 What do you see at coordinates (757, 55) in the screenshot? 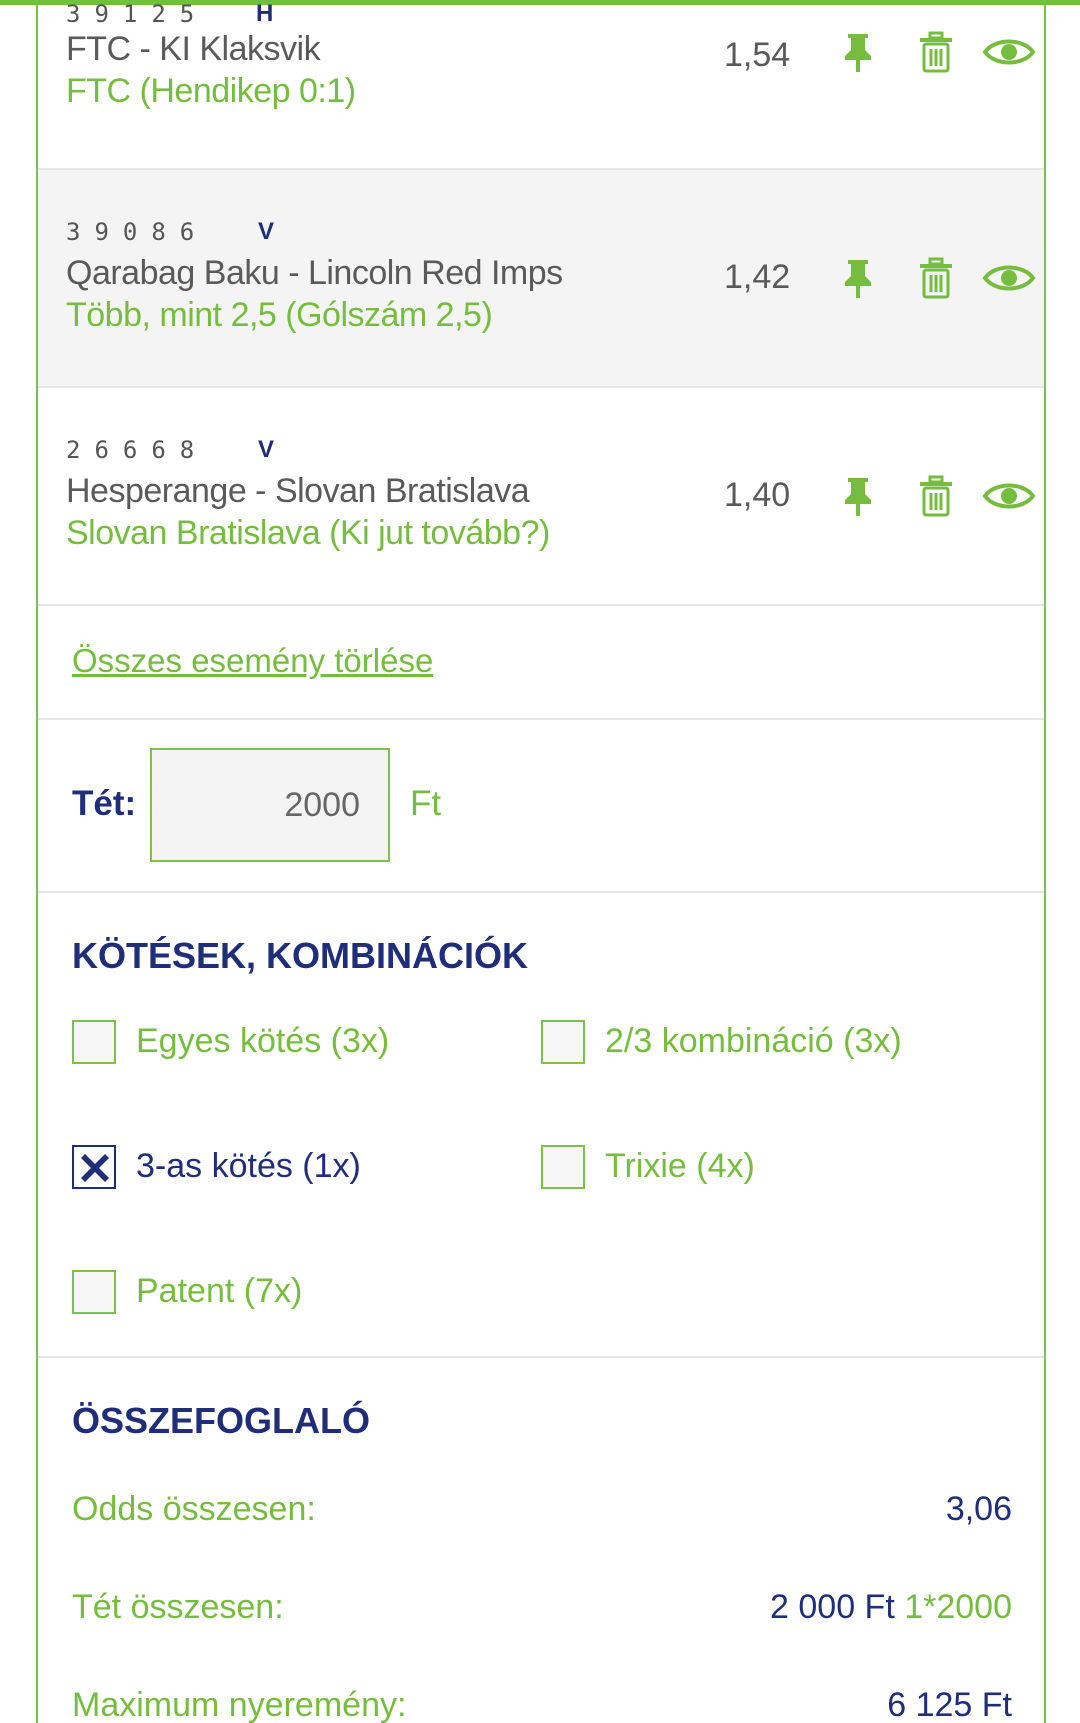
I see `event-odds: 1,54` at bounding box center [757, 55].